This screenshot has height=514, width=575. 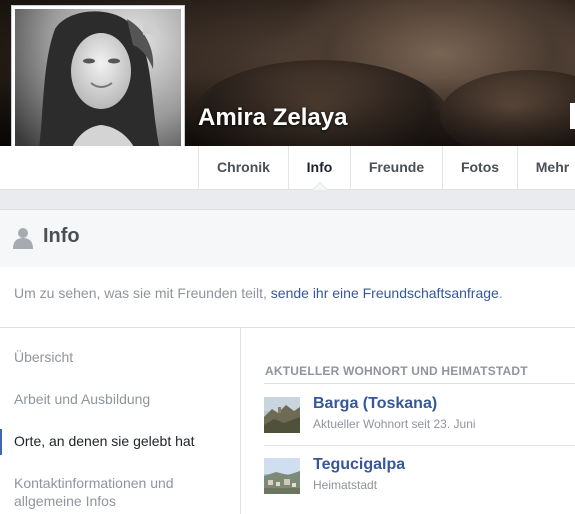 I want to click on cover-edge-control, so click(x=572, y=116).